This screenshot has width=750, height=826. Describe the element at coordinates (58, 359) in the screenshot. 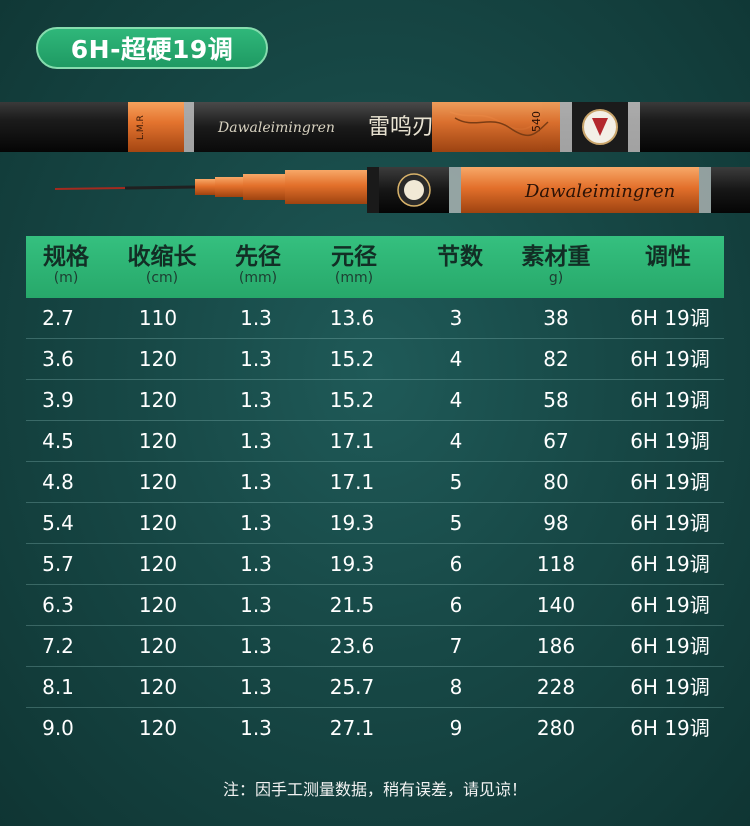

I see `cell-length: 3.6` at that location.